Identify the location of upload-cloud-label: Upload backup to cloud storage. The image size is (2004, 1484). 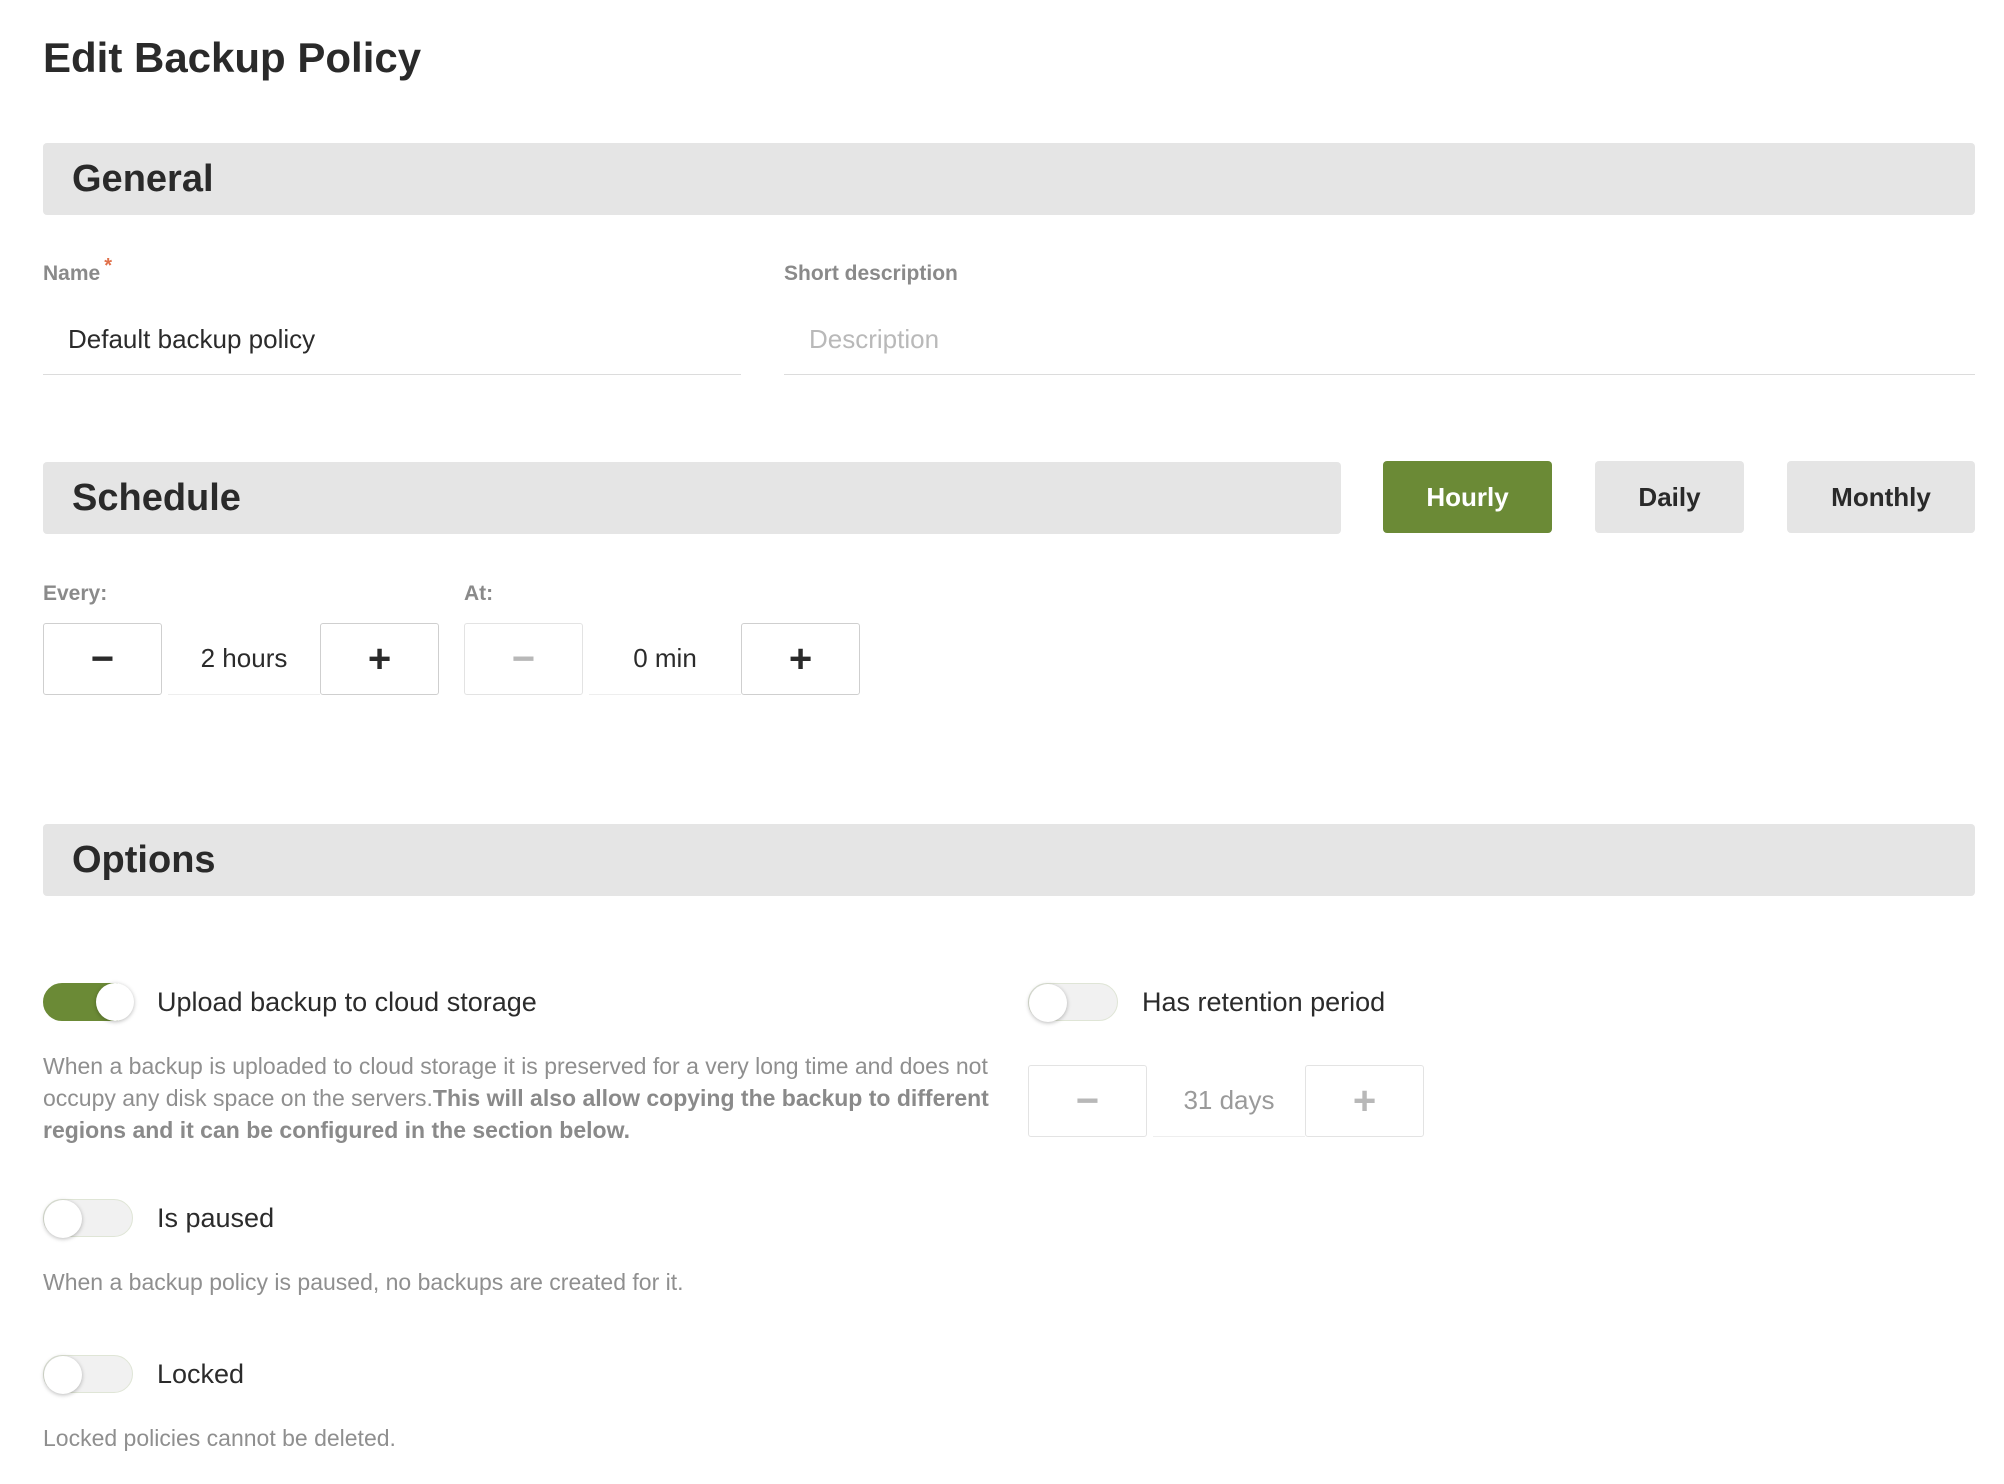
(347, 1002).